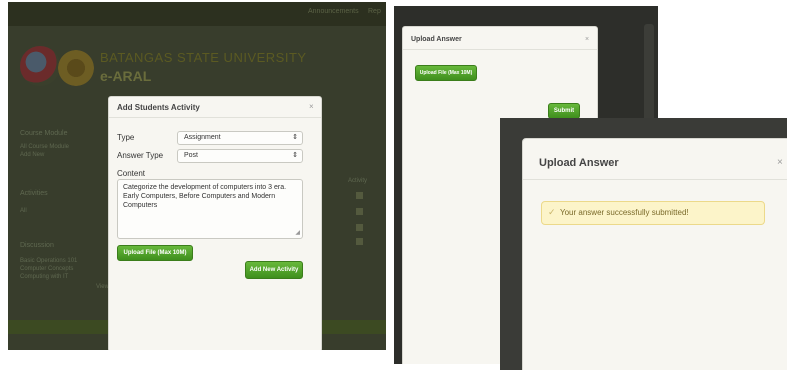 The width and height of the screenshot is (787, 375). I want to click on answer-type-select: Post ⇕, so click(240, 156).